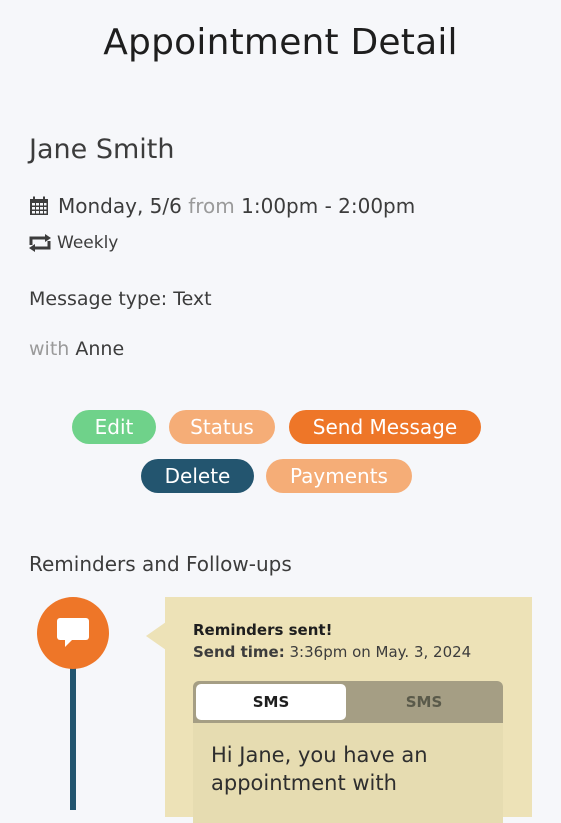  I want to click on appointment-date: Monday, 5/6, so click(120, 206).